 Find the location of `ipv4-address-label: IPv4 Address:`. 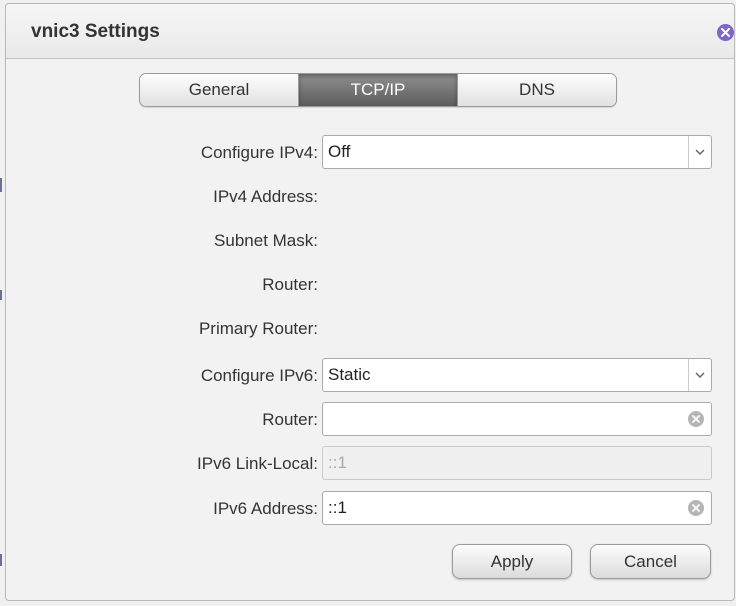

ipv4-address-label: IPv4 Address: is located at coordinates (265, 196).